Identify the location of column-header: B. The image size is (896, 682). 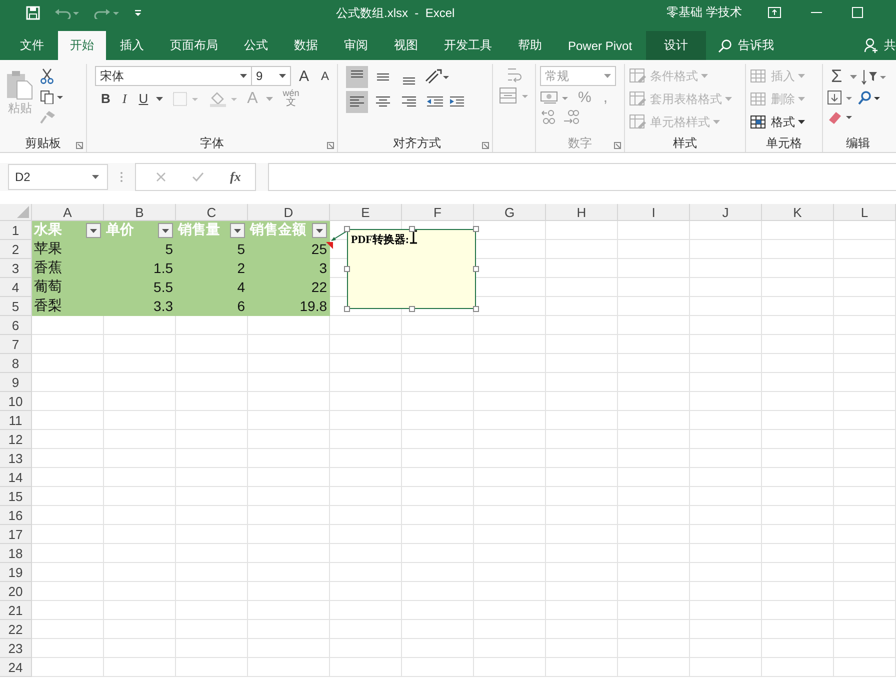
(140, 212).